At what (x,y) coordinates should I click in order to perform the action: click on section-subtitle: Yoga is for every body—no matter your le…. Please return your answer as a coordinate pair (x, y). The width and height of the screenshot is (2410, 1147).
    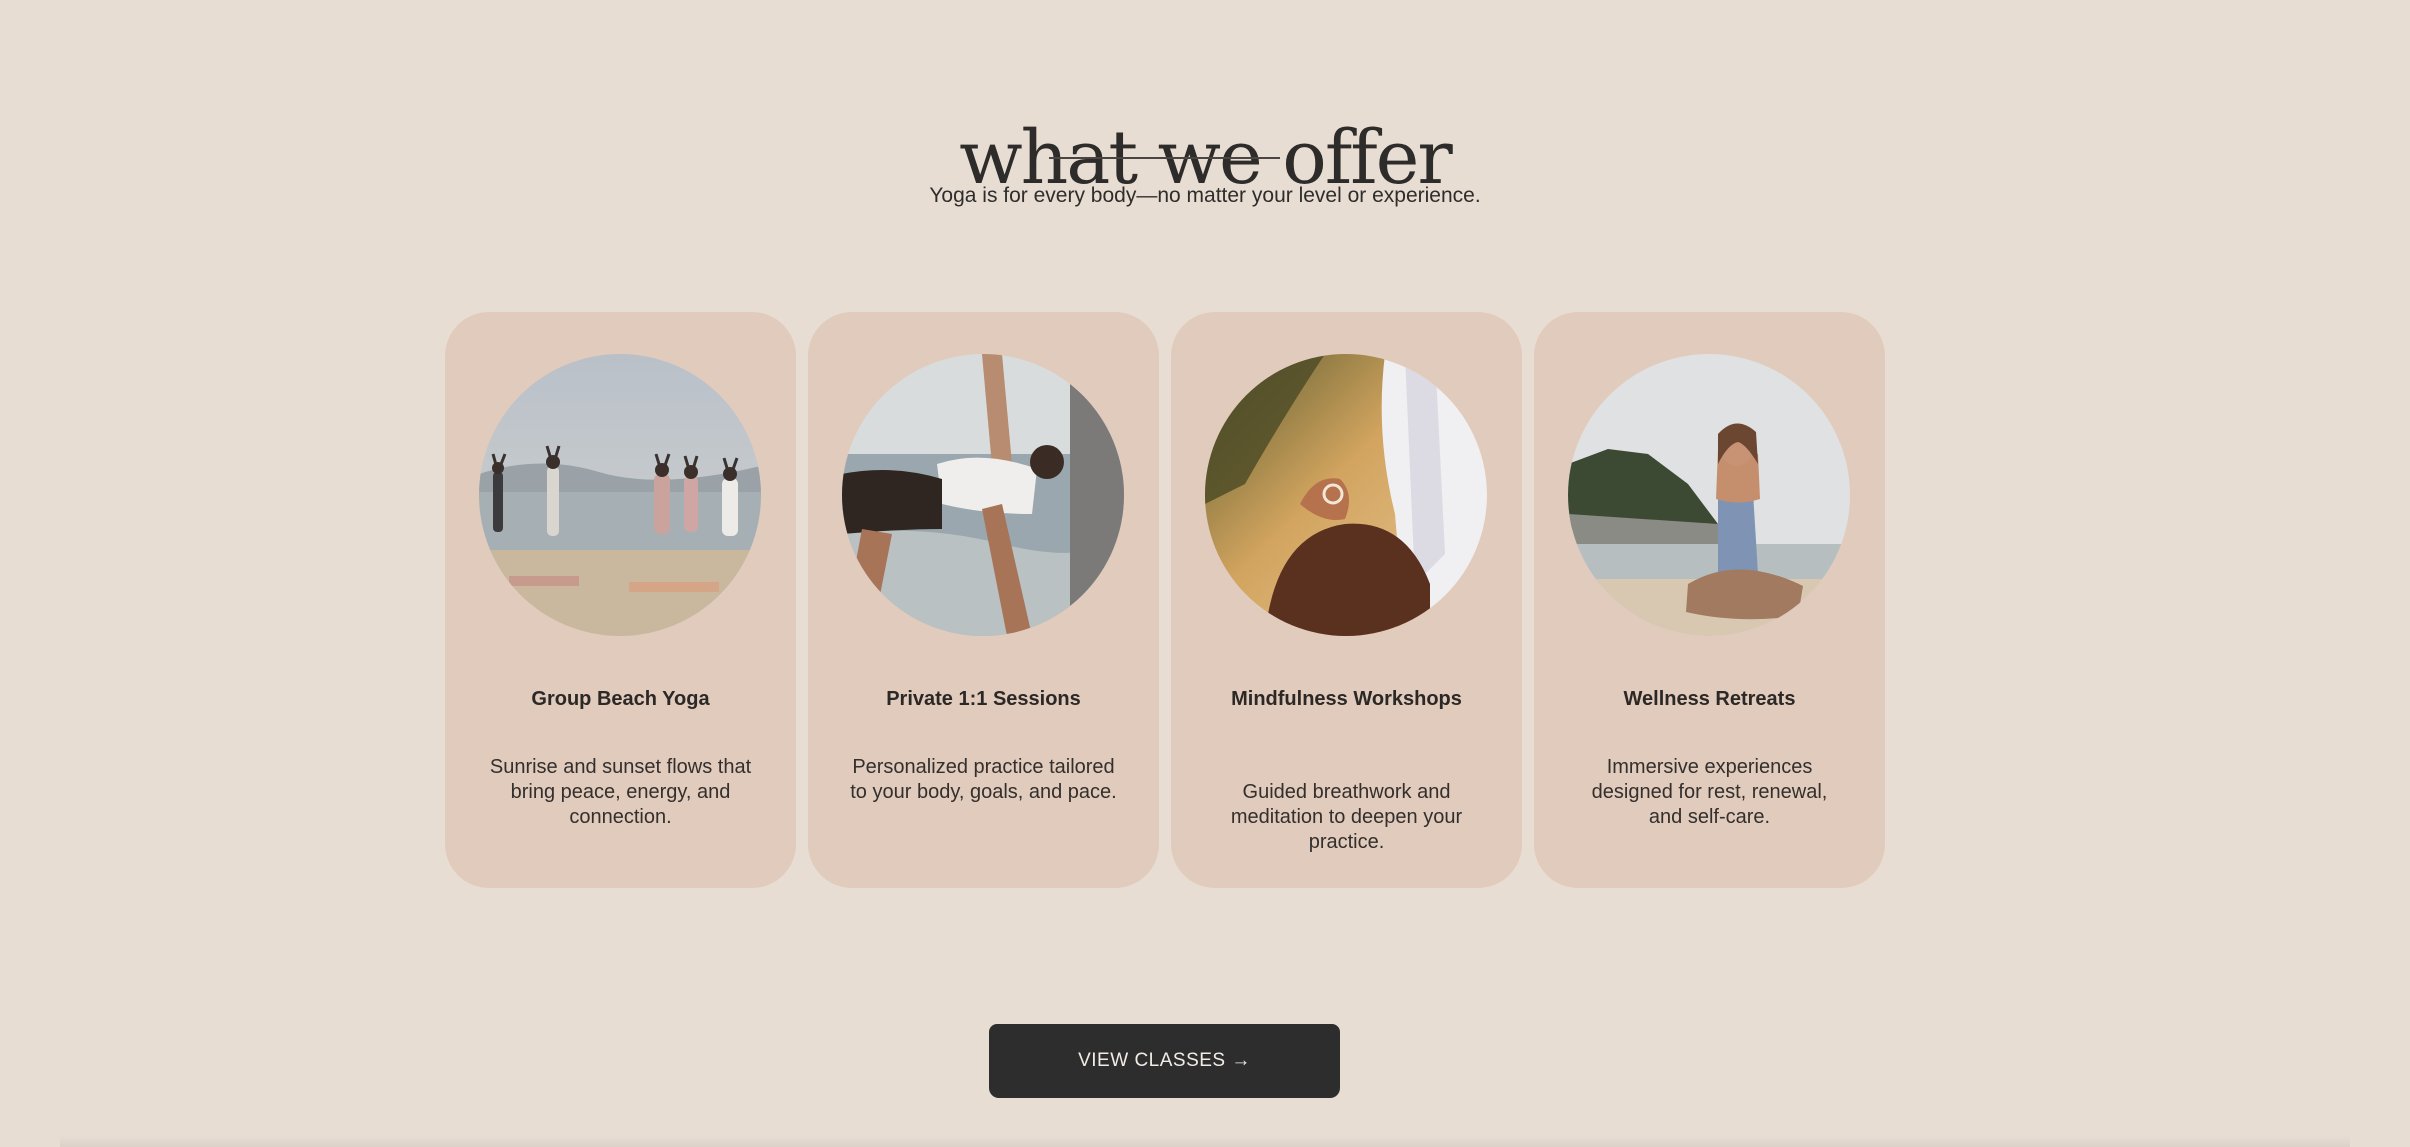
    Looking at the image, I should click on (1205, 195).